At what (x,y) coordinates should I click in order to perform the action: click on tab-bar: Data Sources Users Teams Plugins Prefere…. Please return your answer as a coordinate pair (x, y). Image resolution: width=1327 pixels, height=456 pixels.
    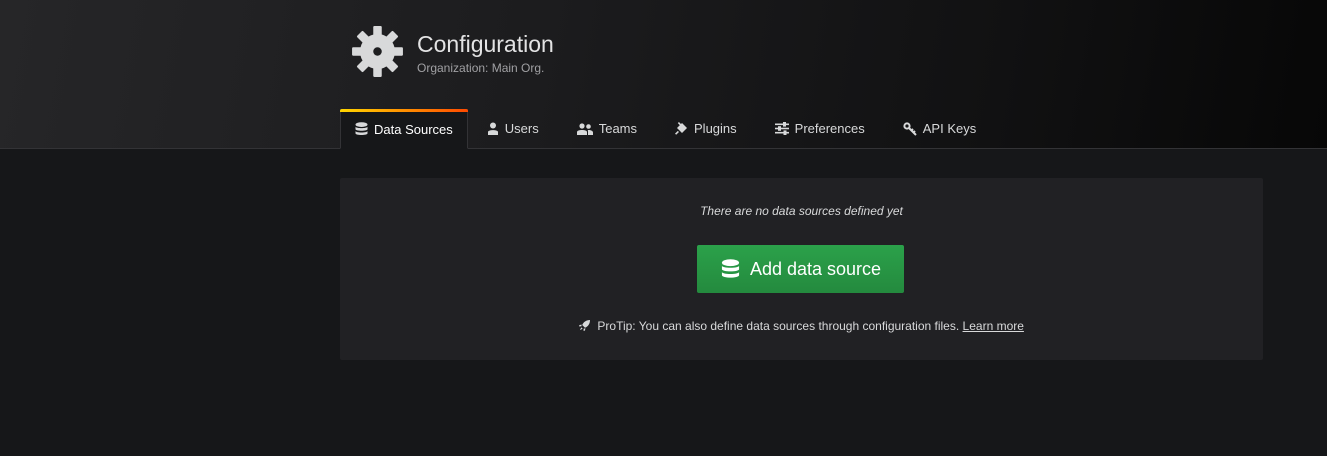
    Looking at the image, I should click on (667, 129).